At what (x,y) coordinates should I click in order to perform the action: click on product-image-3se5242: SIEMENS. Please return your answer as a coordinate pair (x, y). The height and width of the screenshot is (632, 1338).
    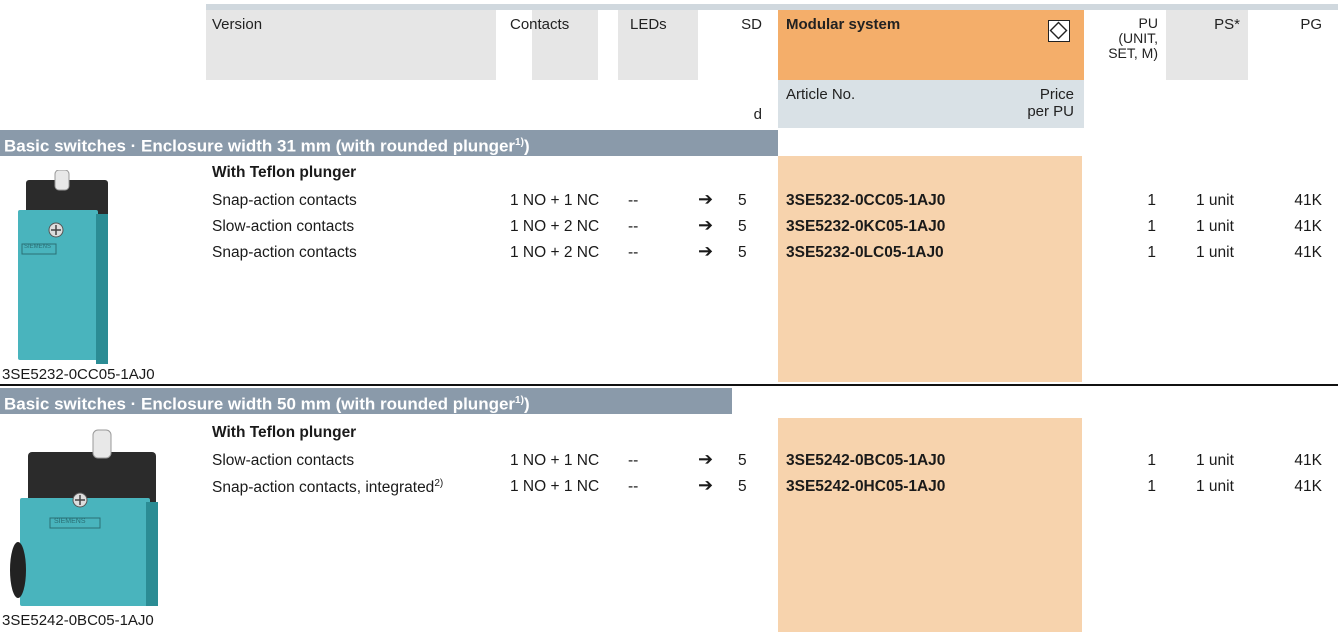
    Looking at the image, I should click on (86, 519).